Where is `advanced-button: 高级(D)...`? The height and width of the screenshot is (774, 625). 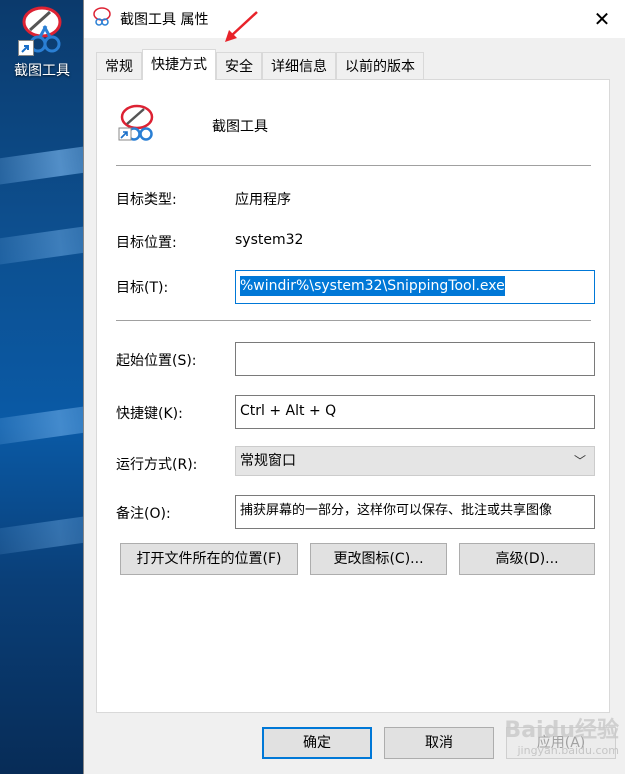 advanced-button: 高级(D)... is located at coordinates (527, 559).